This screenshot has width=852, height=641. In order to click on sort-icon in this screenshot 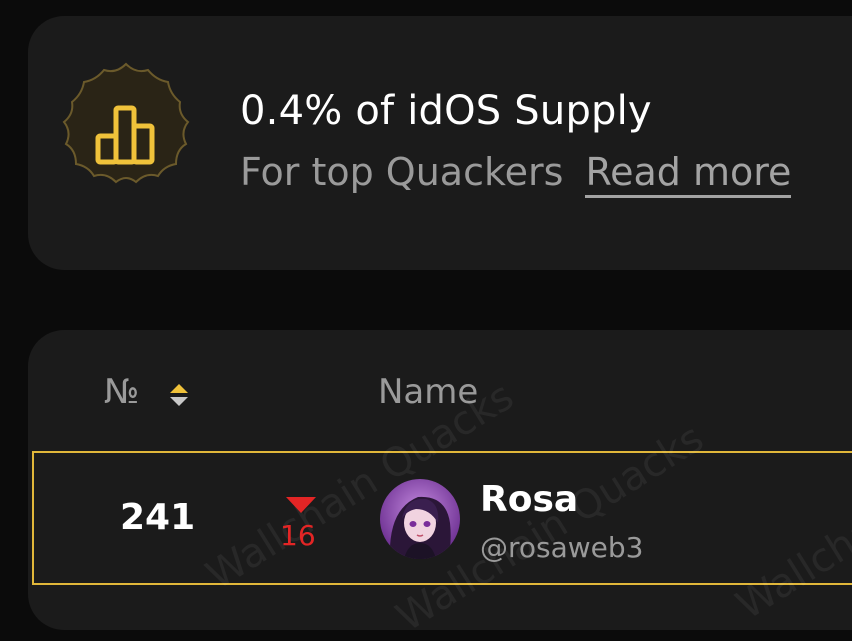, I will do `click(179, 395)`.